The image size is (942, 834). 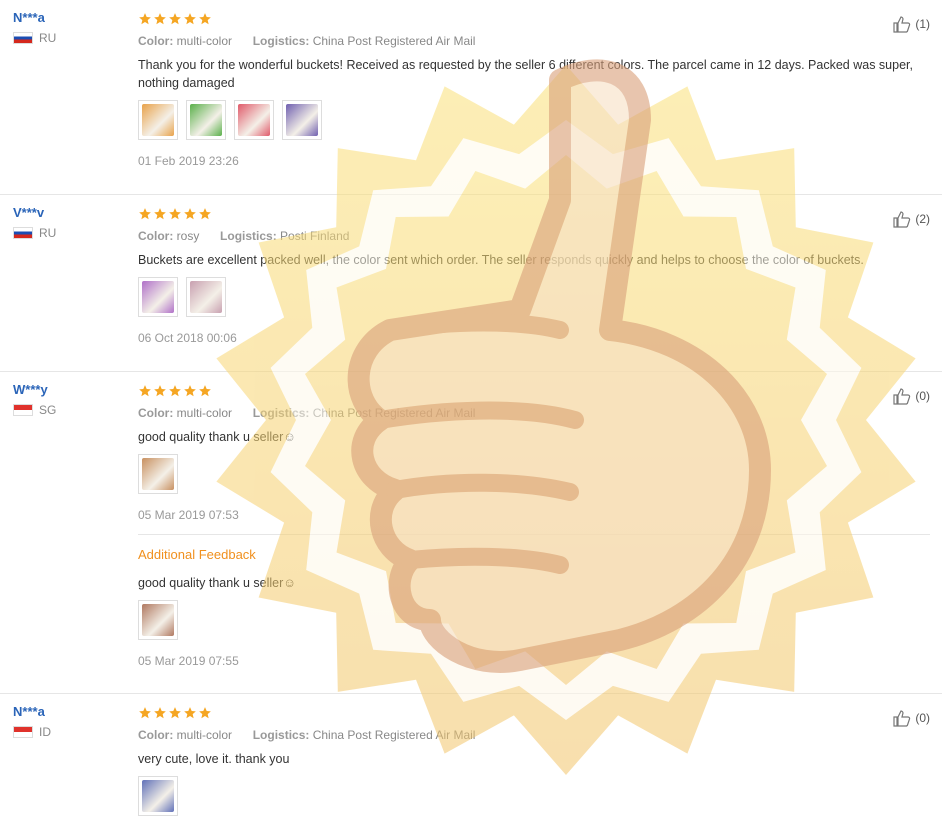 What do you see at coordinates (48, 410) in the screenshot?
I see `country-code: SG` at bounding box center [48, 410].